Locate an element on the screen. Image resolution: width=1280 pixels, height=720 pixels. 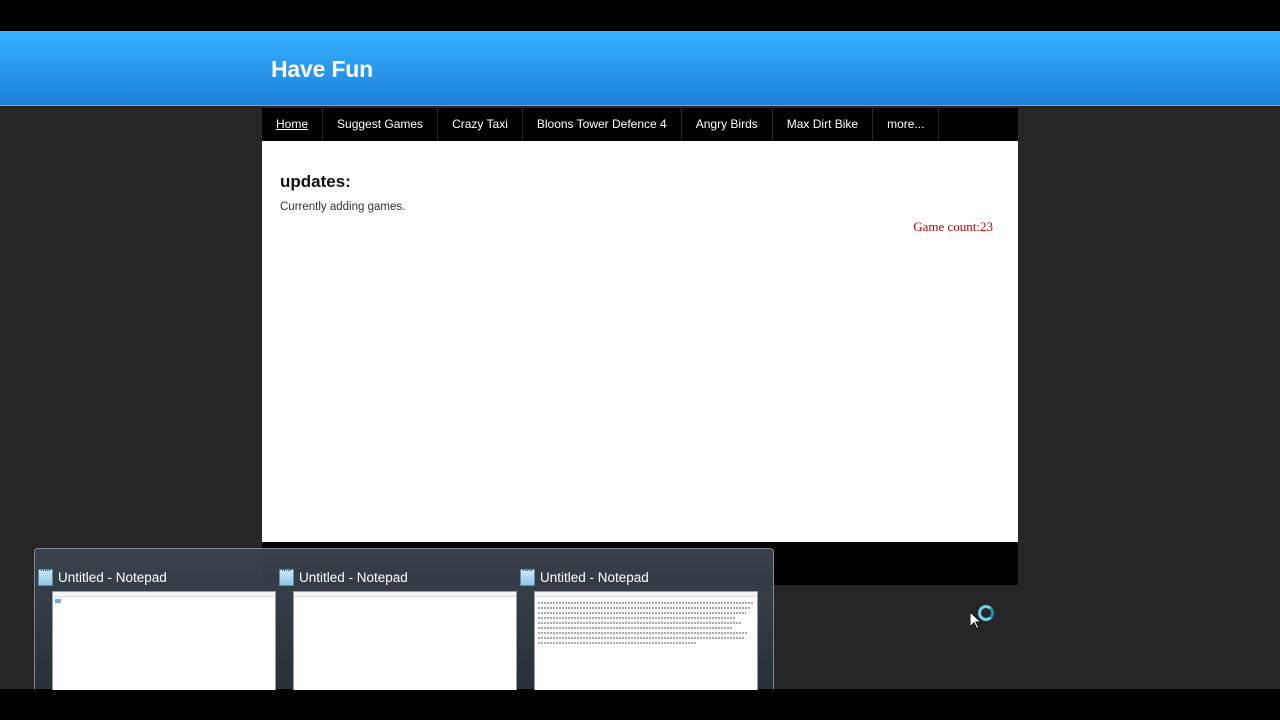
nav-item-crazy-taxi: Crazy Taxi is located at coordinates (480, 124).